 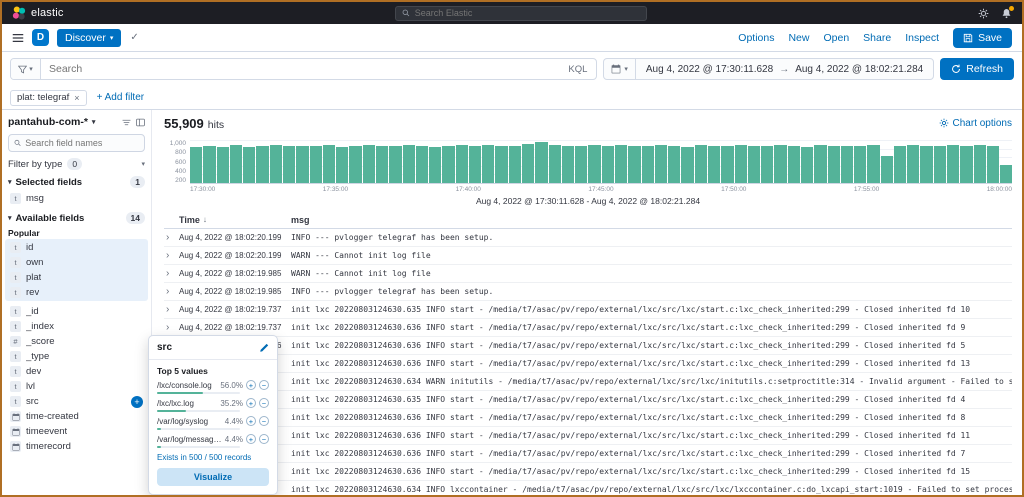 What do you see at coordinates (1007, 12) in the screenshot?
I see `alerts-bell-icon` at bounding box center [1007, 12].